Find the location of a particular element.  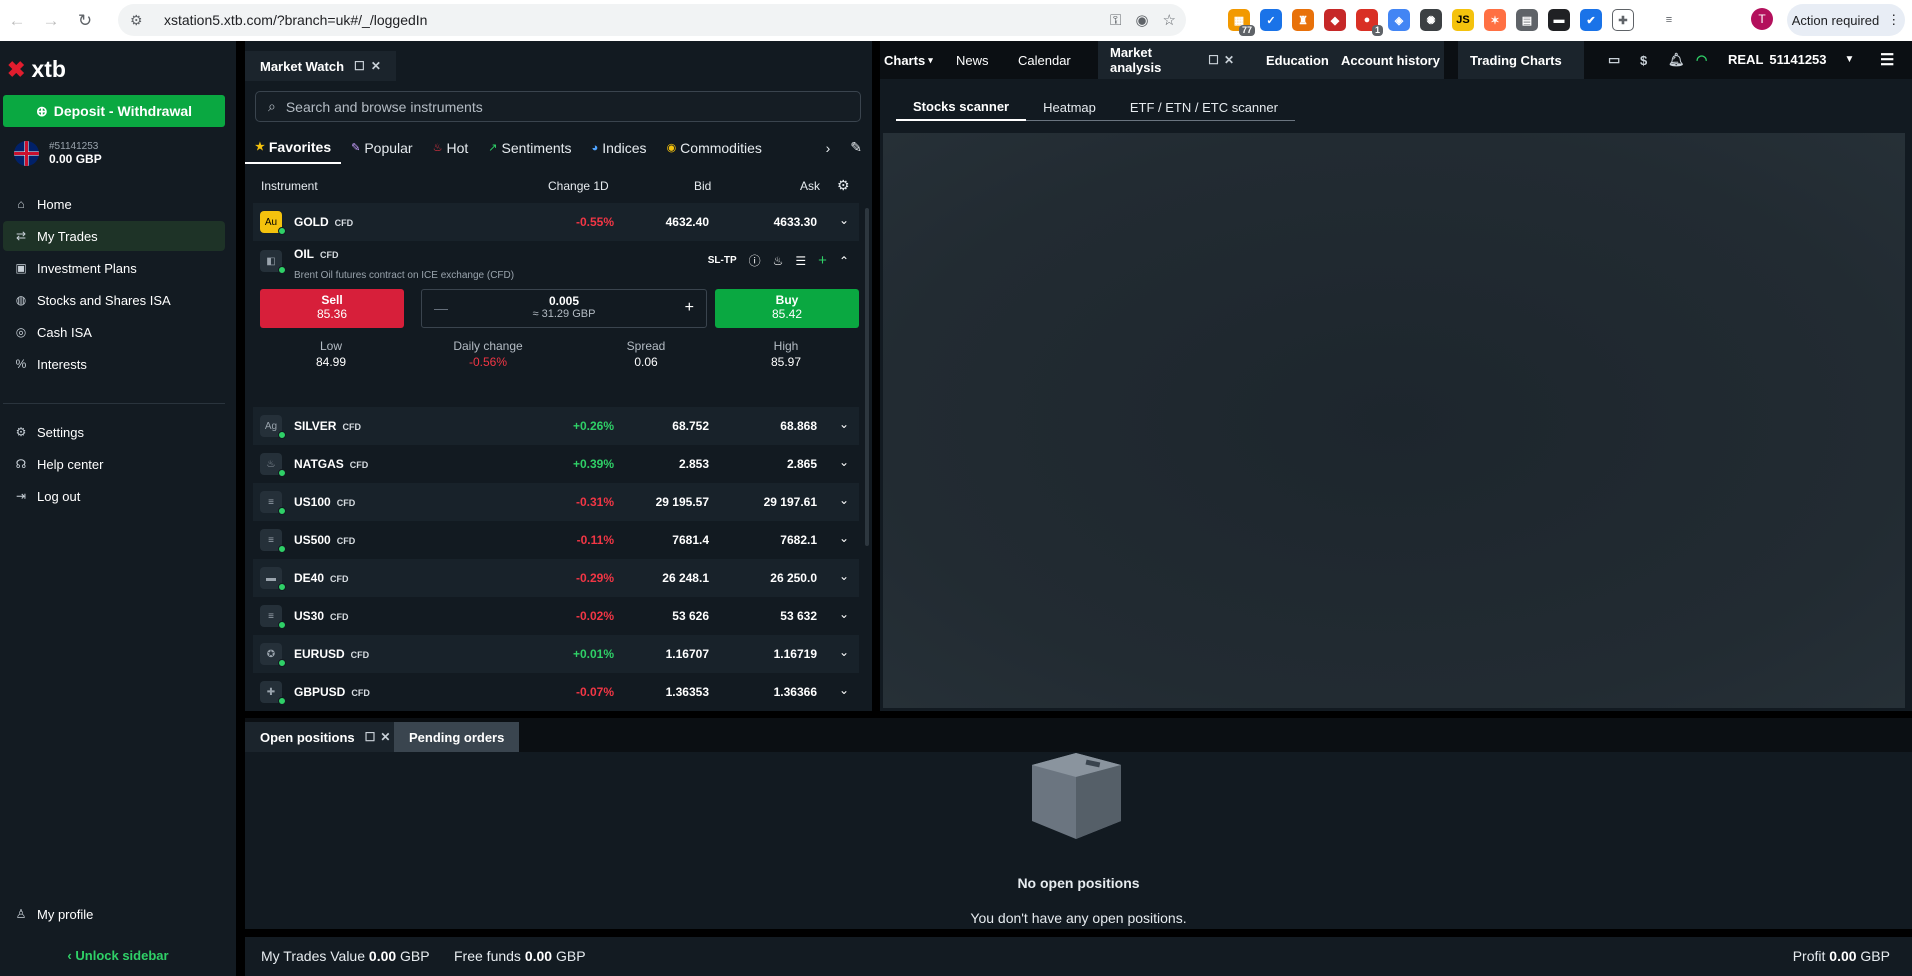

sidebar-item-interests: % Interests is located at coordinates (114, 364).